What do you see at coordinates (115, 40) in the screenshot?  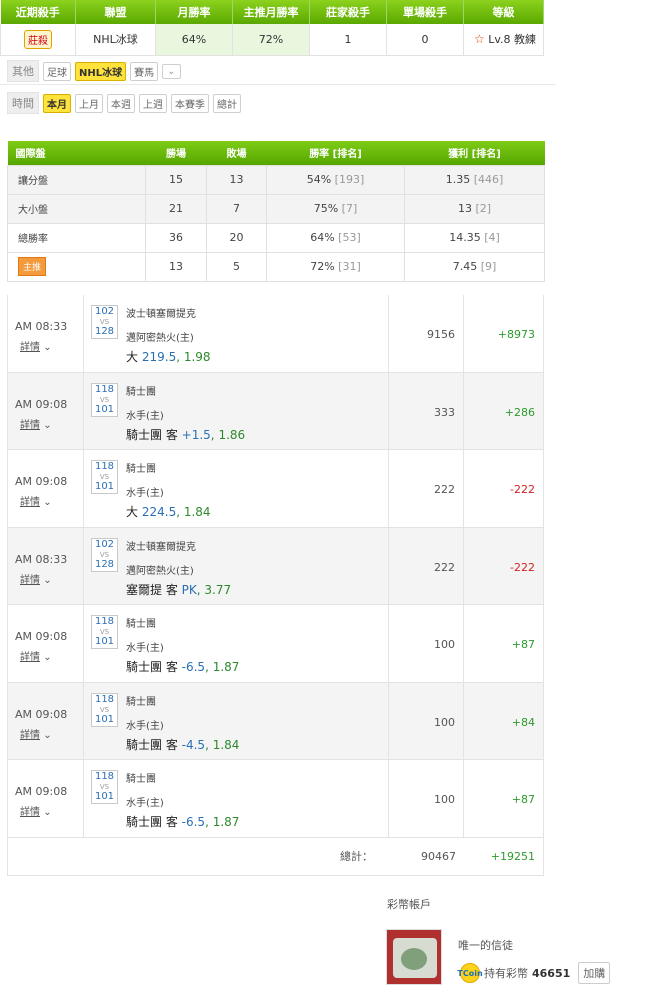 I see `league-value: NHL冰球` at bounding box center [115, 40].